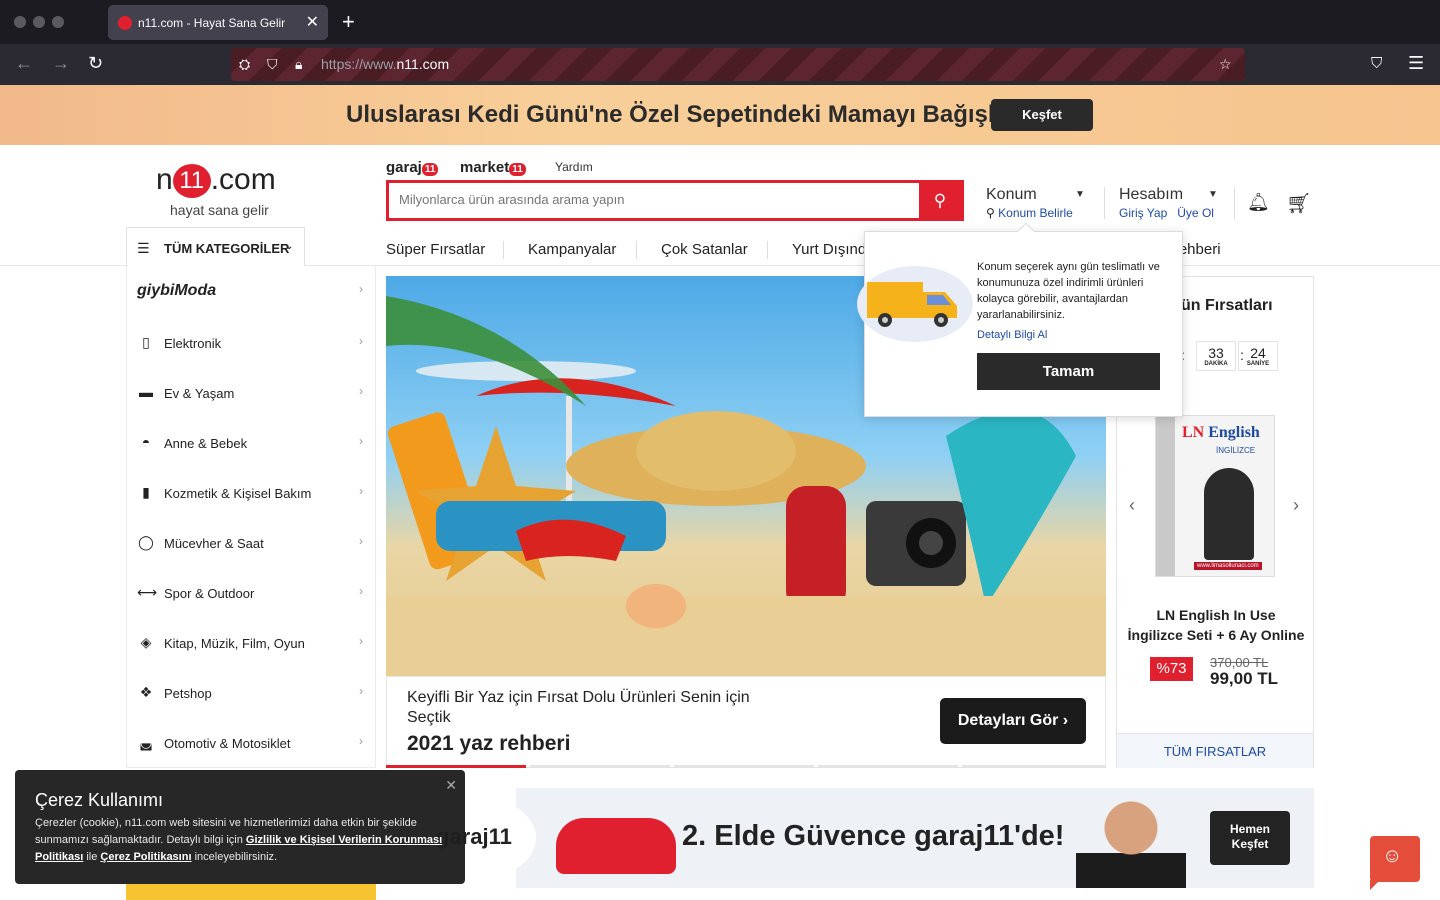 The width and height of the screenshot is (1440, 900). I want to click on category-jewelry: ◯ Mücevher & Saat ›, so click(252, 543).